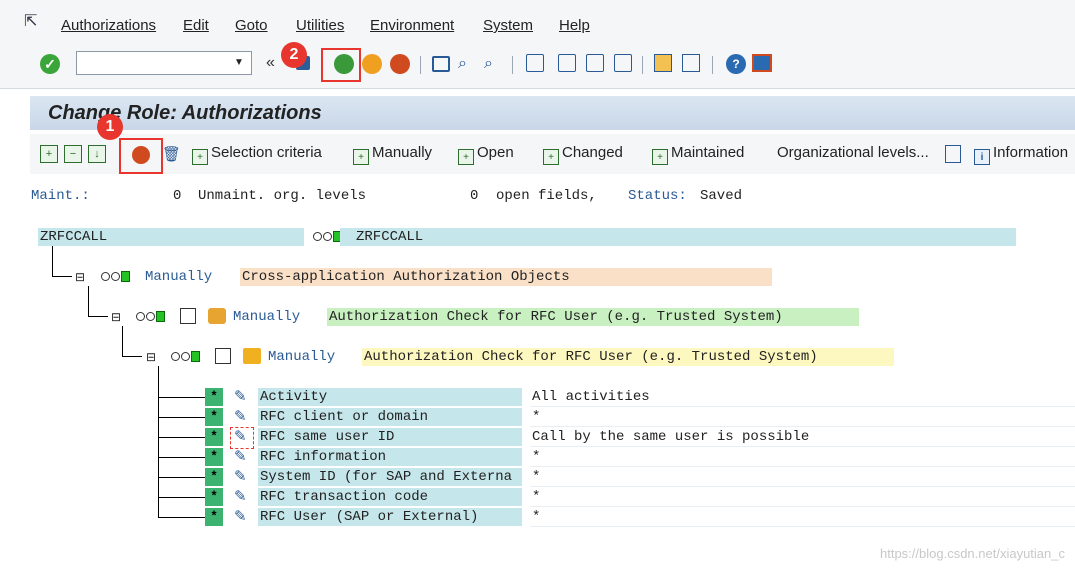 This screenshot has height=569, width=1075. Describe the element at coordinates (412, 25) in the screenshot. I see `menu-environment: Environment` at that location.